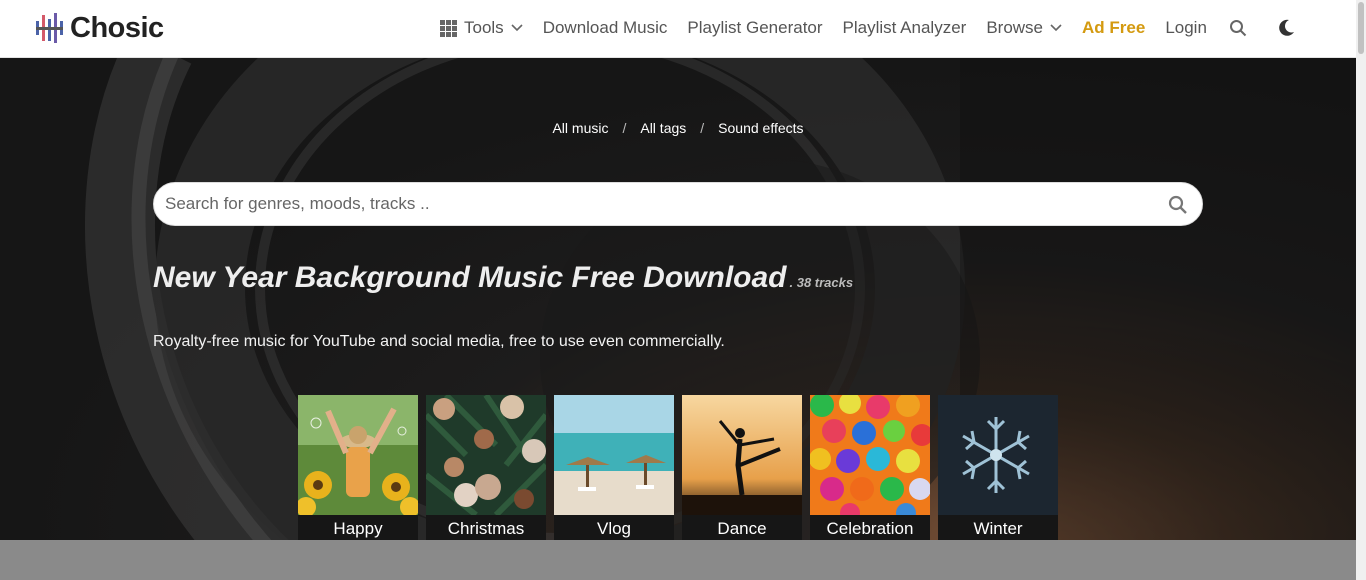 Image resolution: width=1366 pixels, height=580 pixels. I want to click on logo: Chosic, so click(99, 28).